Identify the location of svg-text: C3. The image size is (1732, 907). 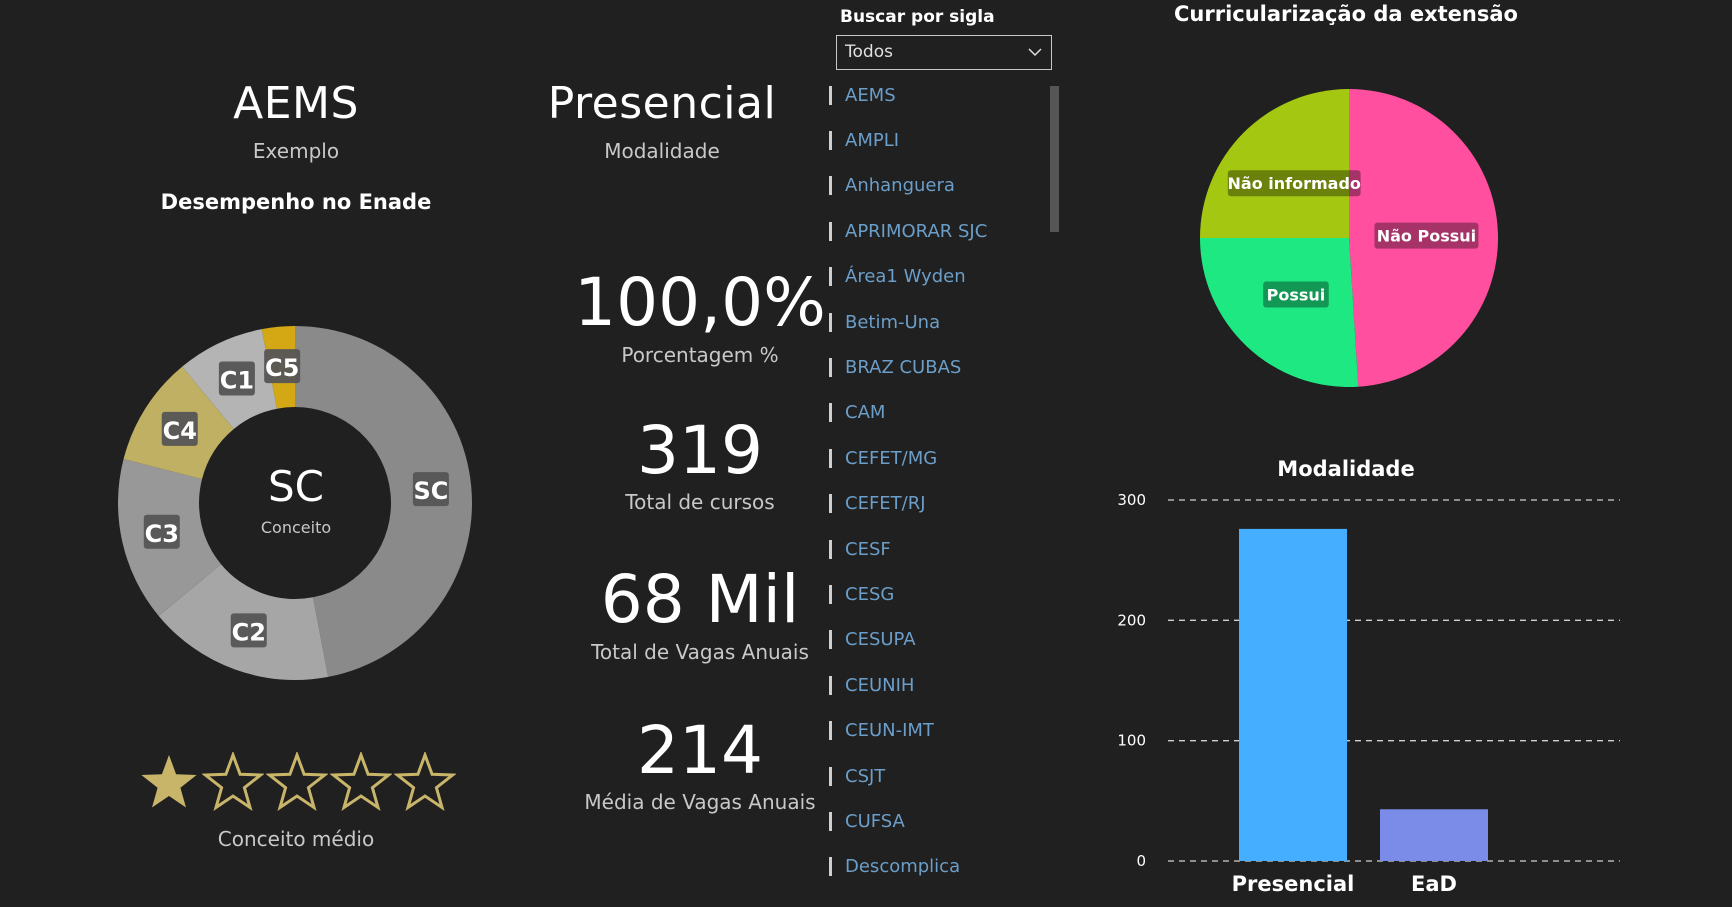
(162, 534).